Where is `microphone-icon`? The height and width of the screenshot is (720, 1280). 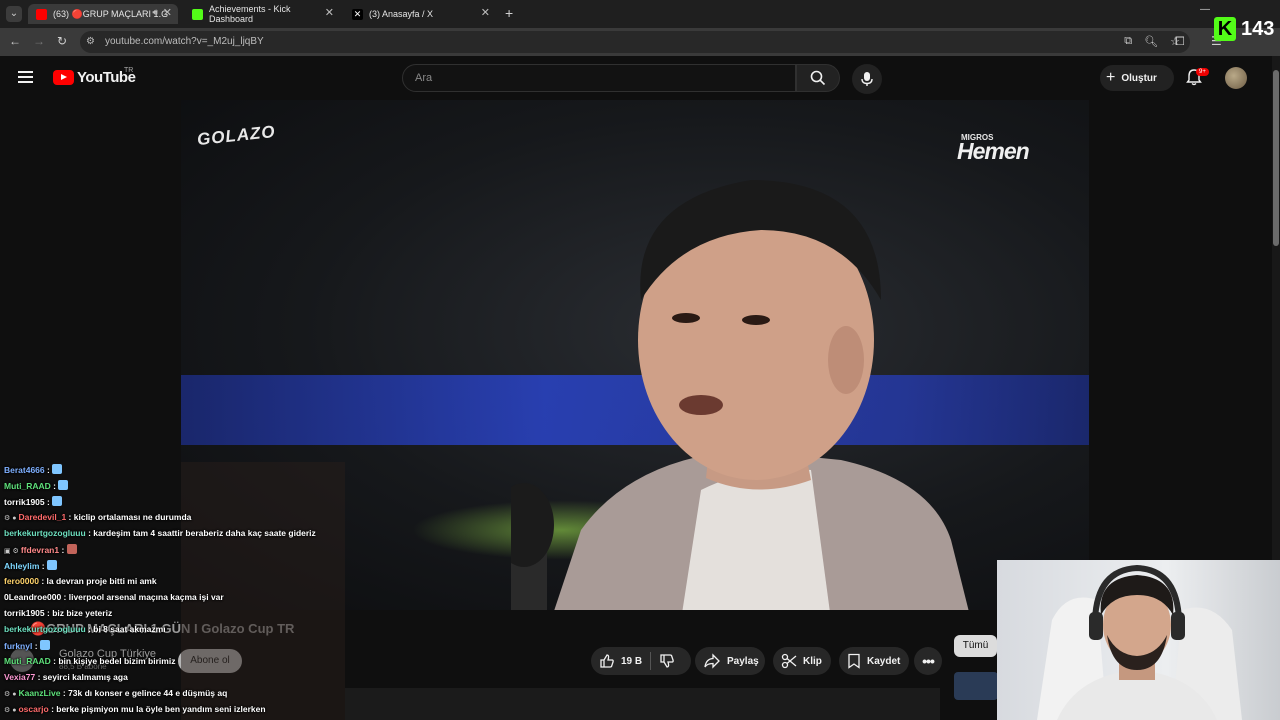
microphone-icon is located at coordinates (867, 79).